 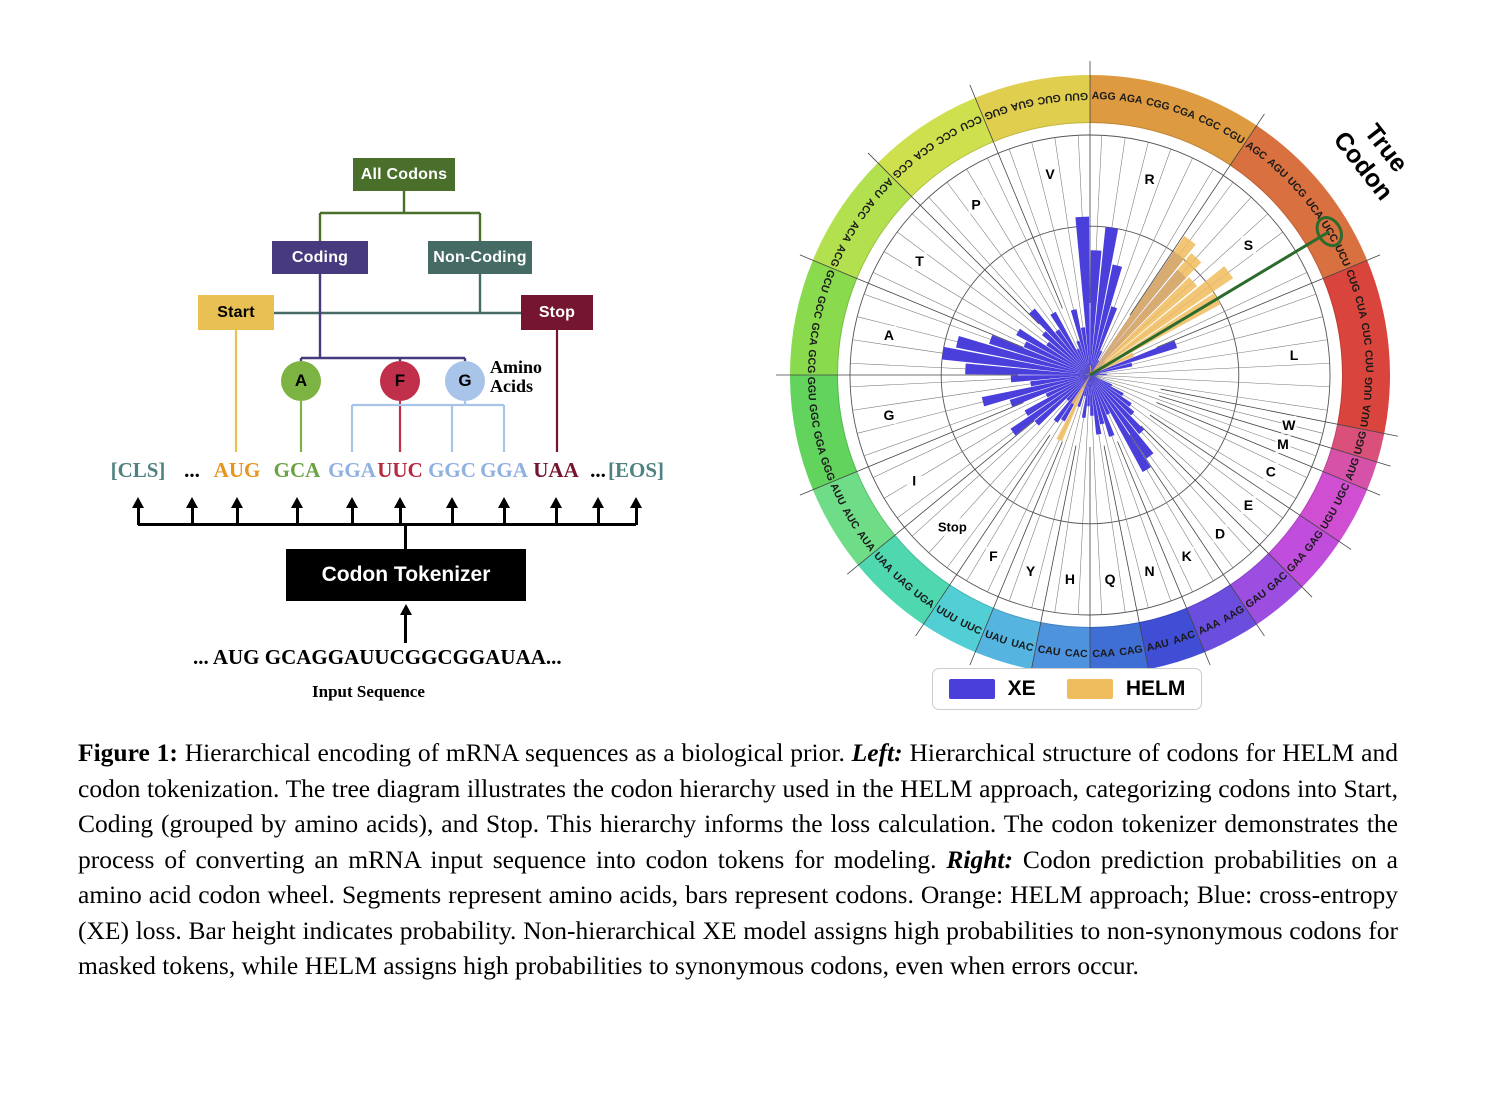 What do you see at coordinates (1248, 505) in the screenshot?
I see `aa-label-E: E` at bounding box center [1248, 505].